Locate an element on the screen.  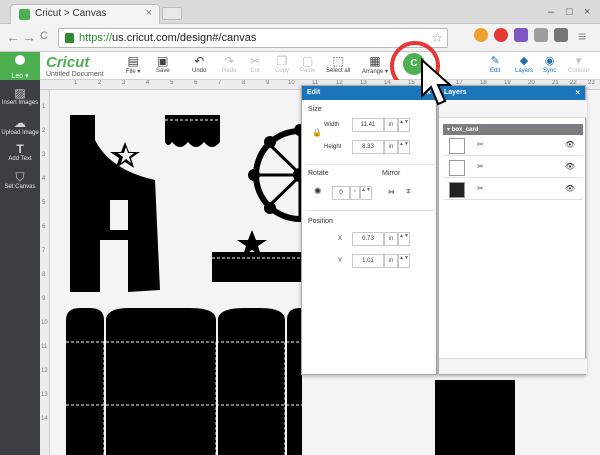
contour-icon: ▾ is located at coordinates (578, 61).